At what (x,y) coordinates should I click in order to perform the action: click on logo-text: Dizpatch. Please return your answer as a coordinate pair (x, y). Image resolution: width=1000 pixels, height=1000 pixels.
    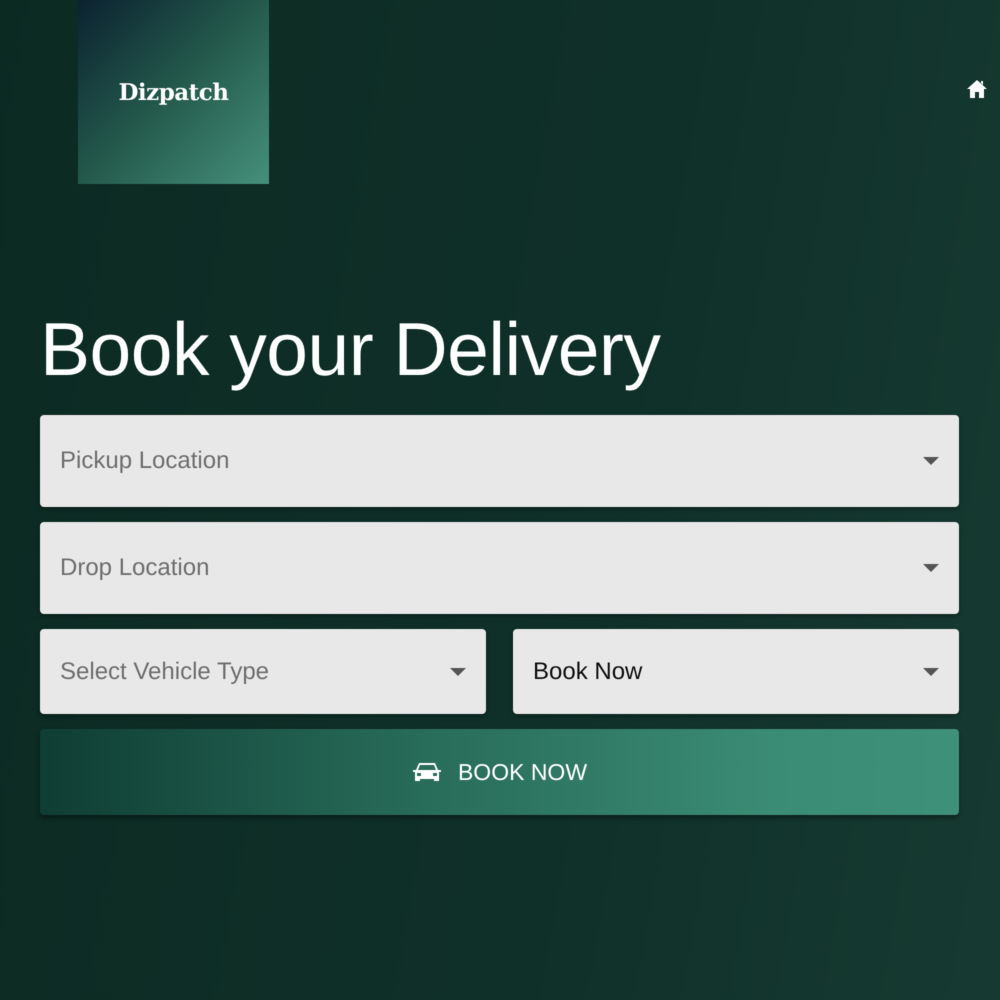
    Looking at the image, I should click on (173, 92).